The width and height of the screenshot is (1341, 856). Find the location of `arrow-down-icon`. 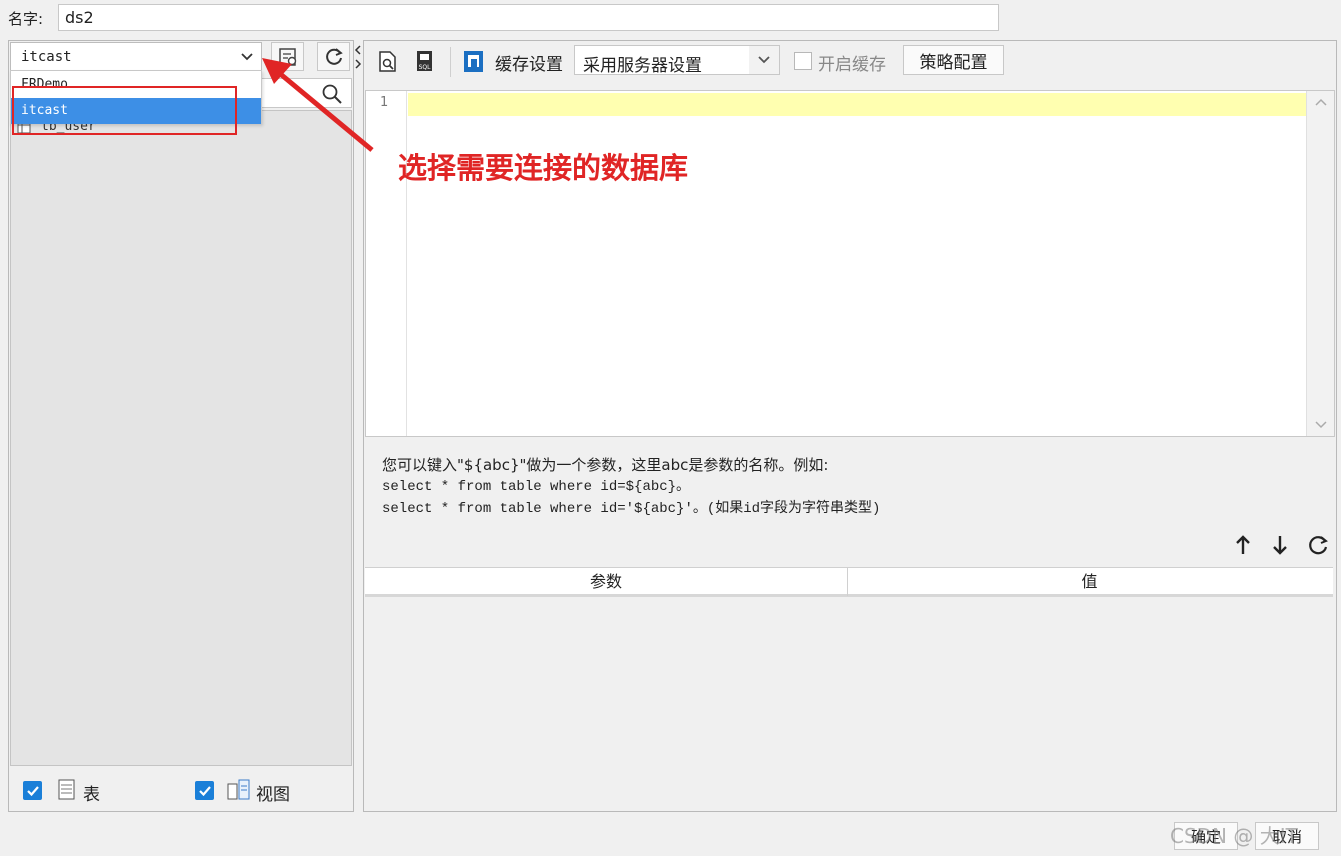

arrow-down-icon is located at coordinates (1280, 545).